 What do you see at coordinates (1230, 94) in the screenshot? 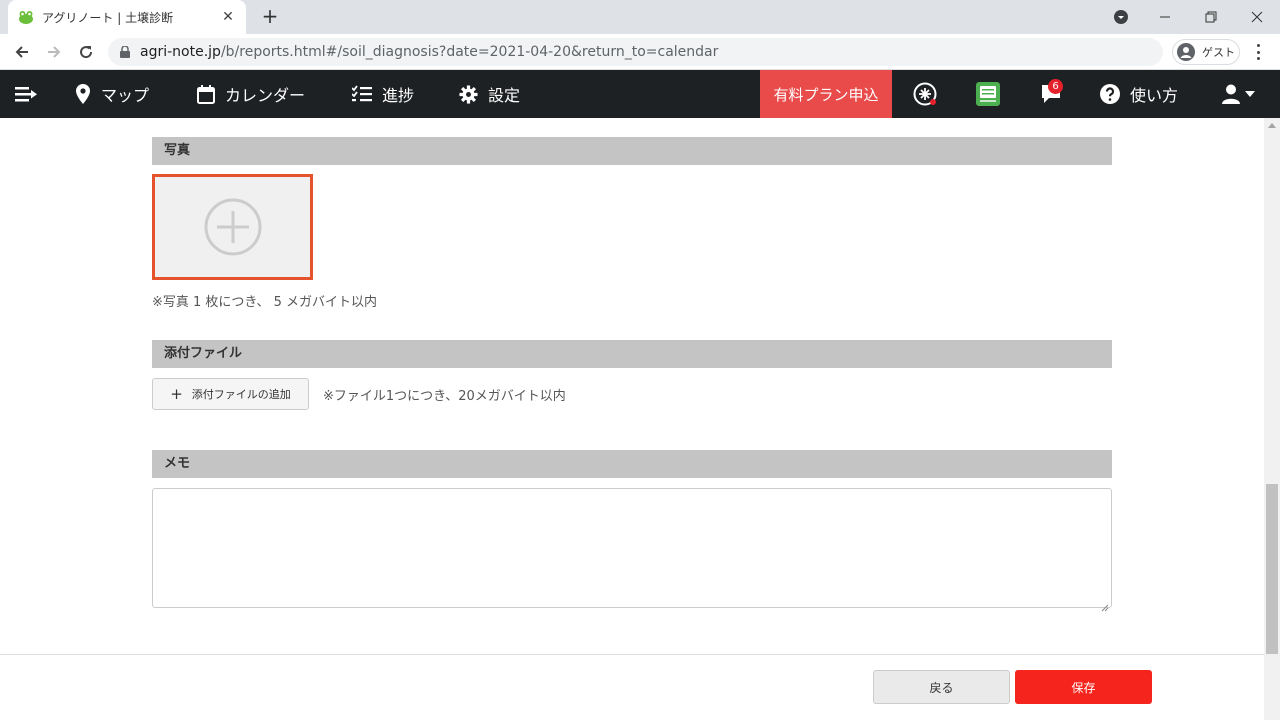
I see `user-icon` at bounding box center [1230, 94].